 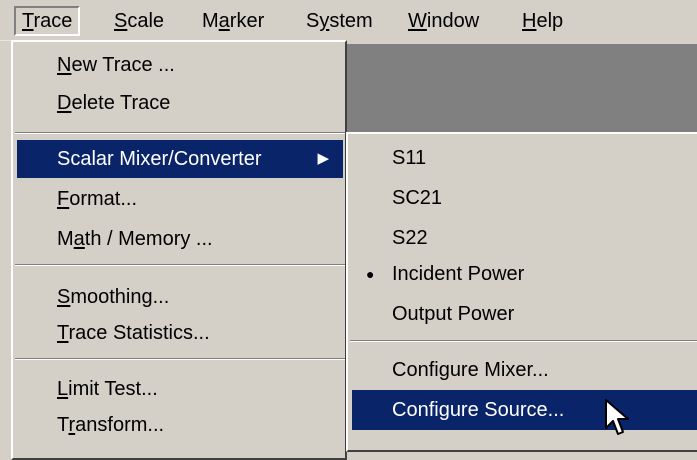 What do you see at coordinates (443, 21) in the screenshot?
I see `menu-window: Window` at bounding box center [443, 21].